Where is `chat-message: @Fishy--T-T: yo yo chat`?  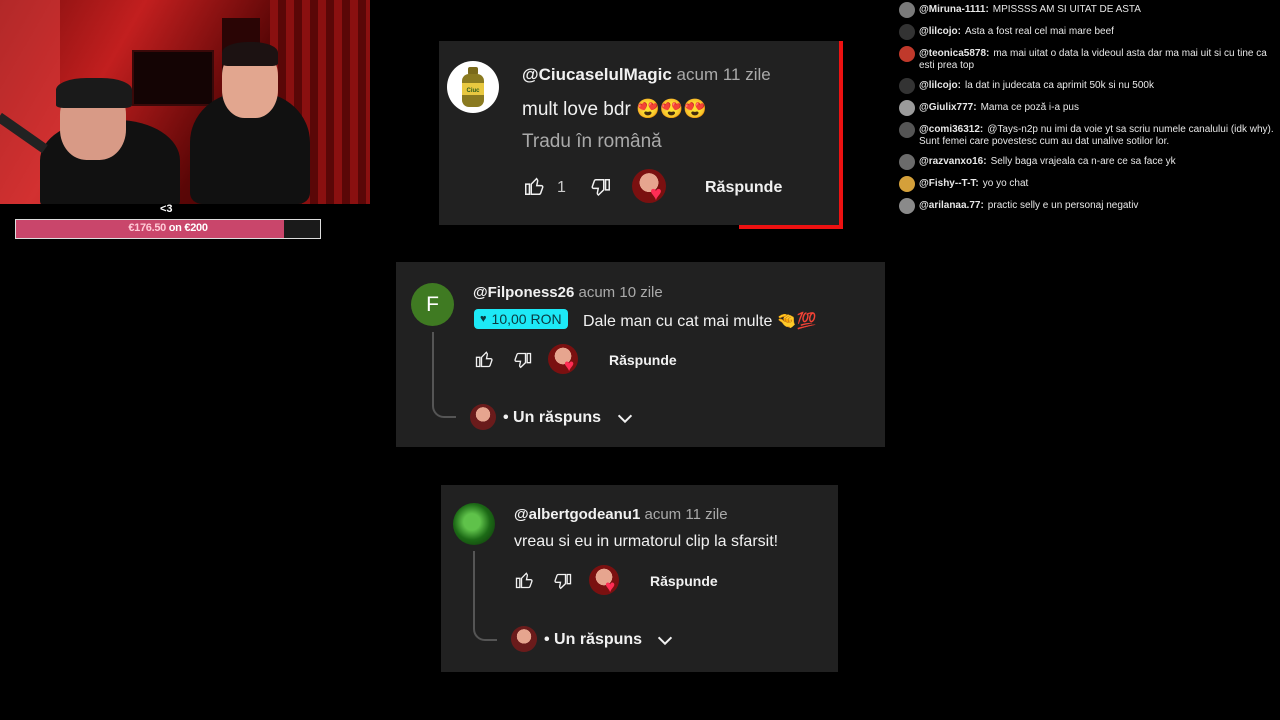
chat-message: @Fishy--T-T: yo yo chat is located at coordinates (1089, 184).